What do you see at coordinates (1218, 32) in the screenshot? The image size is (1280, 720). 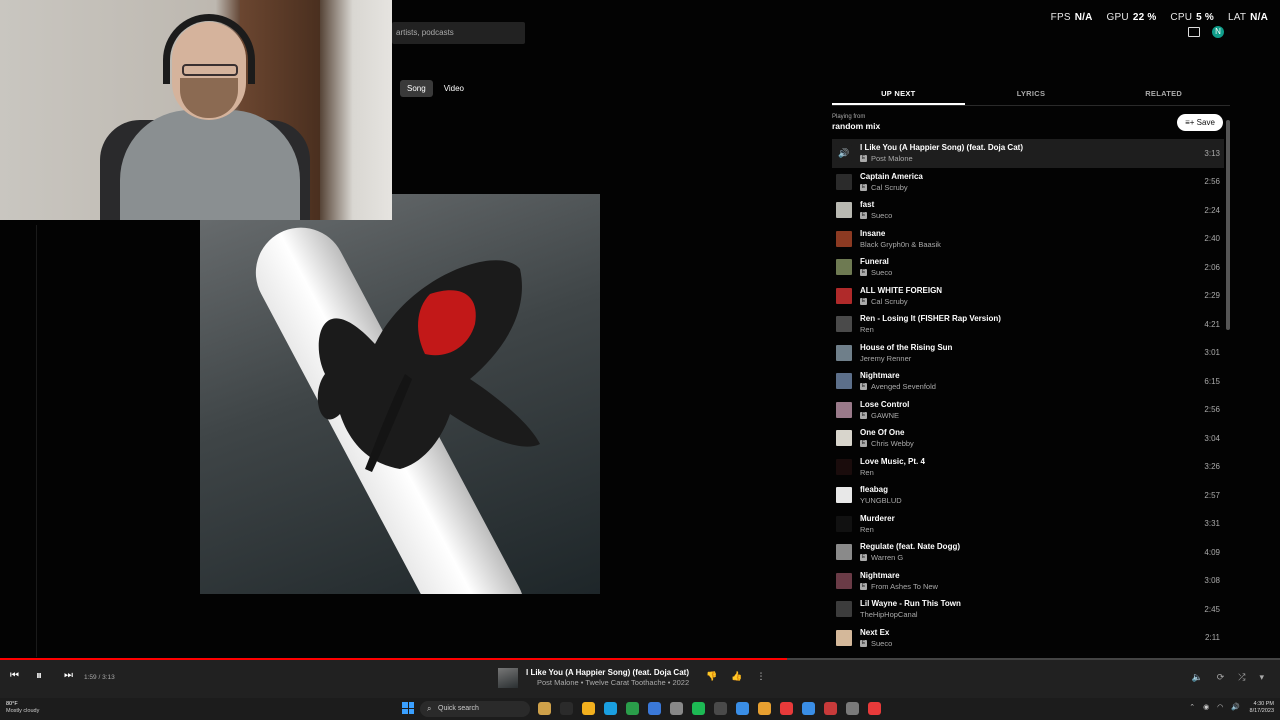 I see `avatar: N` at bounding box center [1218, 32].